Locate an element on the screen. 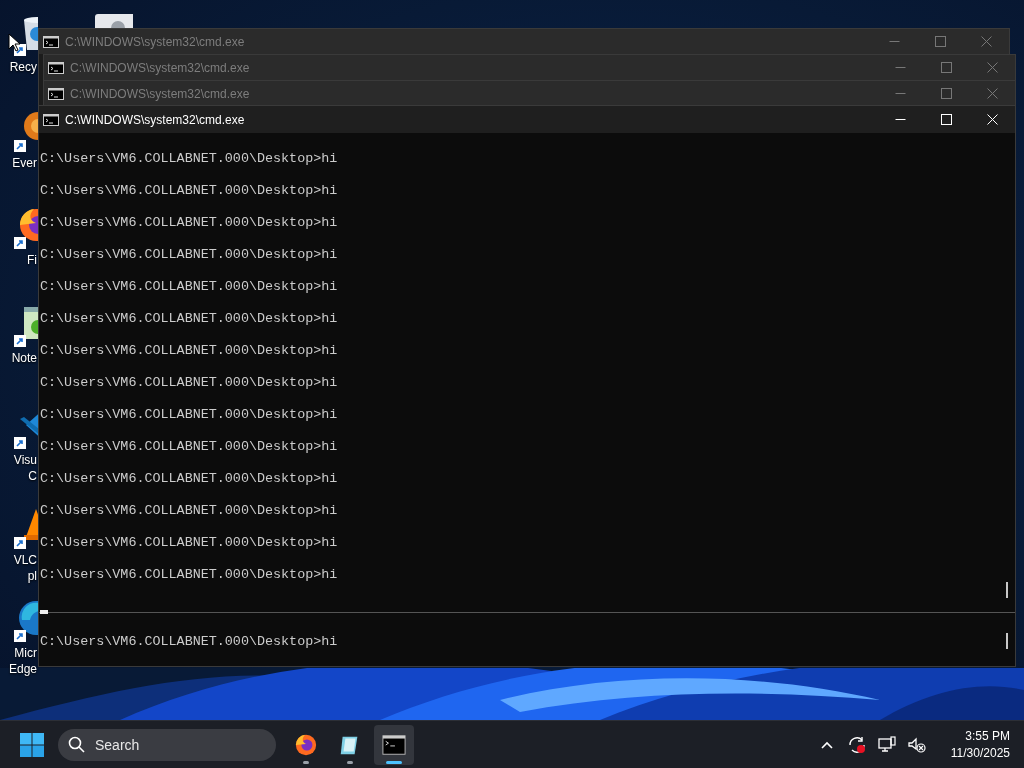 The image size is (1024, 768). icon-label: Visu is located at coordinates (25, 460).